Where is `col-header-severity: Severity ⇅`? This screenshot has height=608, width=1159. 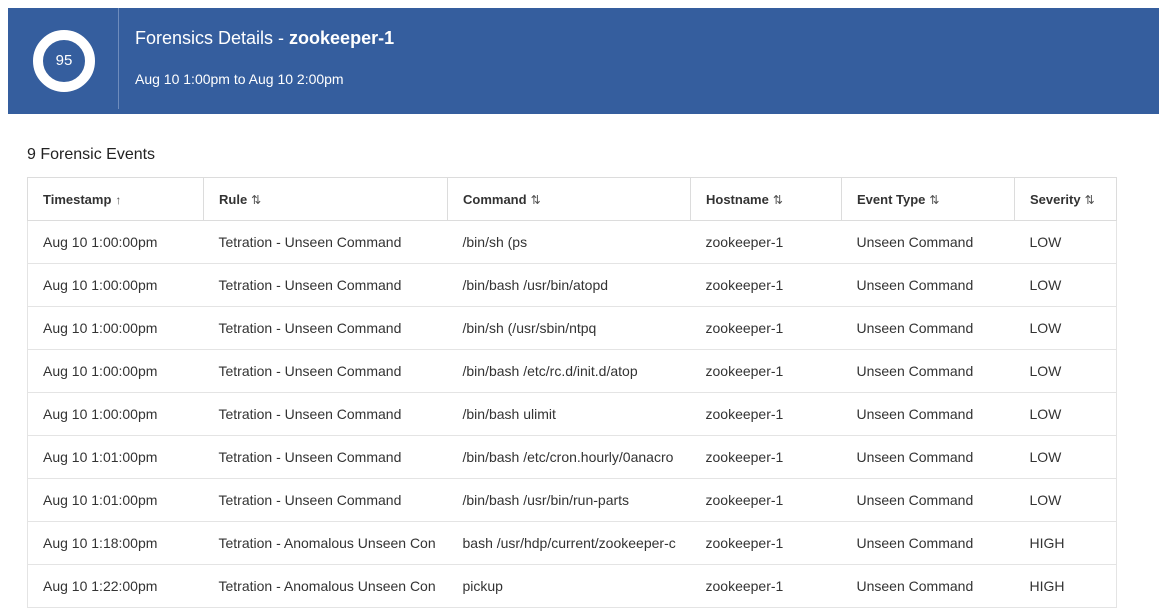
col-header-severity: Severity ⇅ is located at coordinates (1065, 199).